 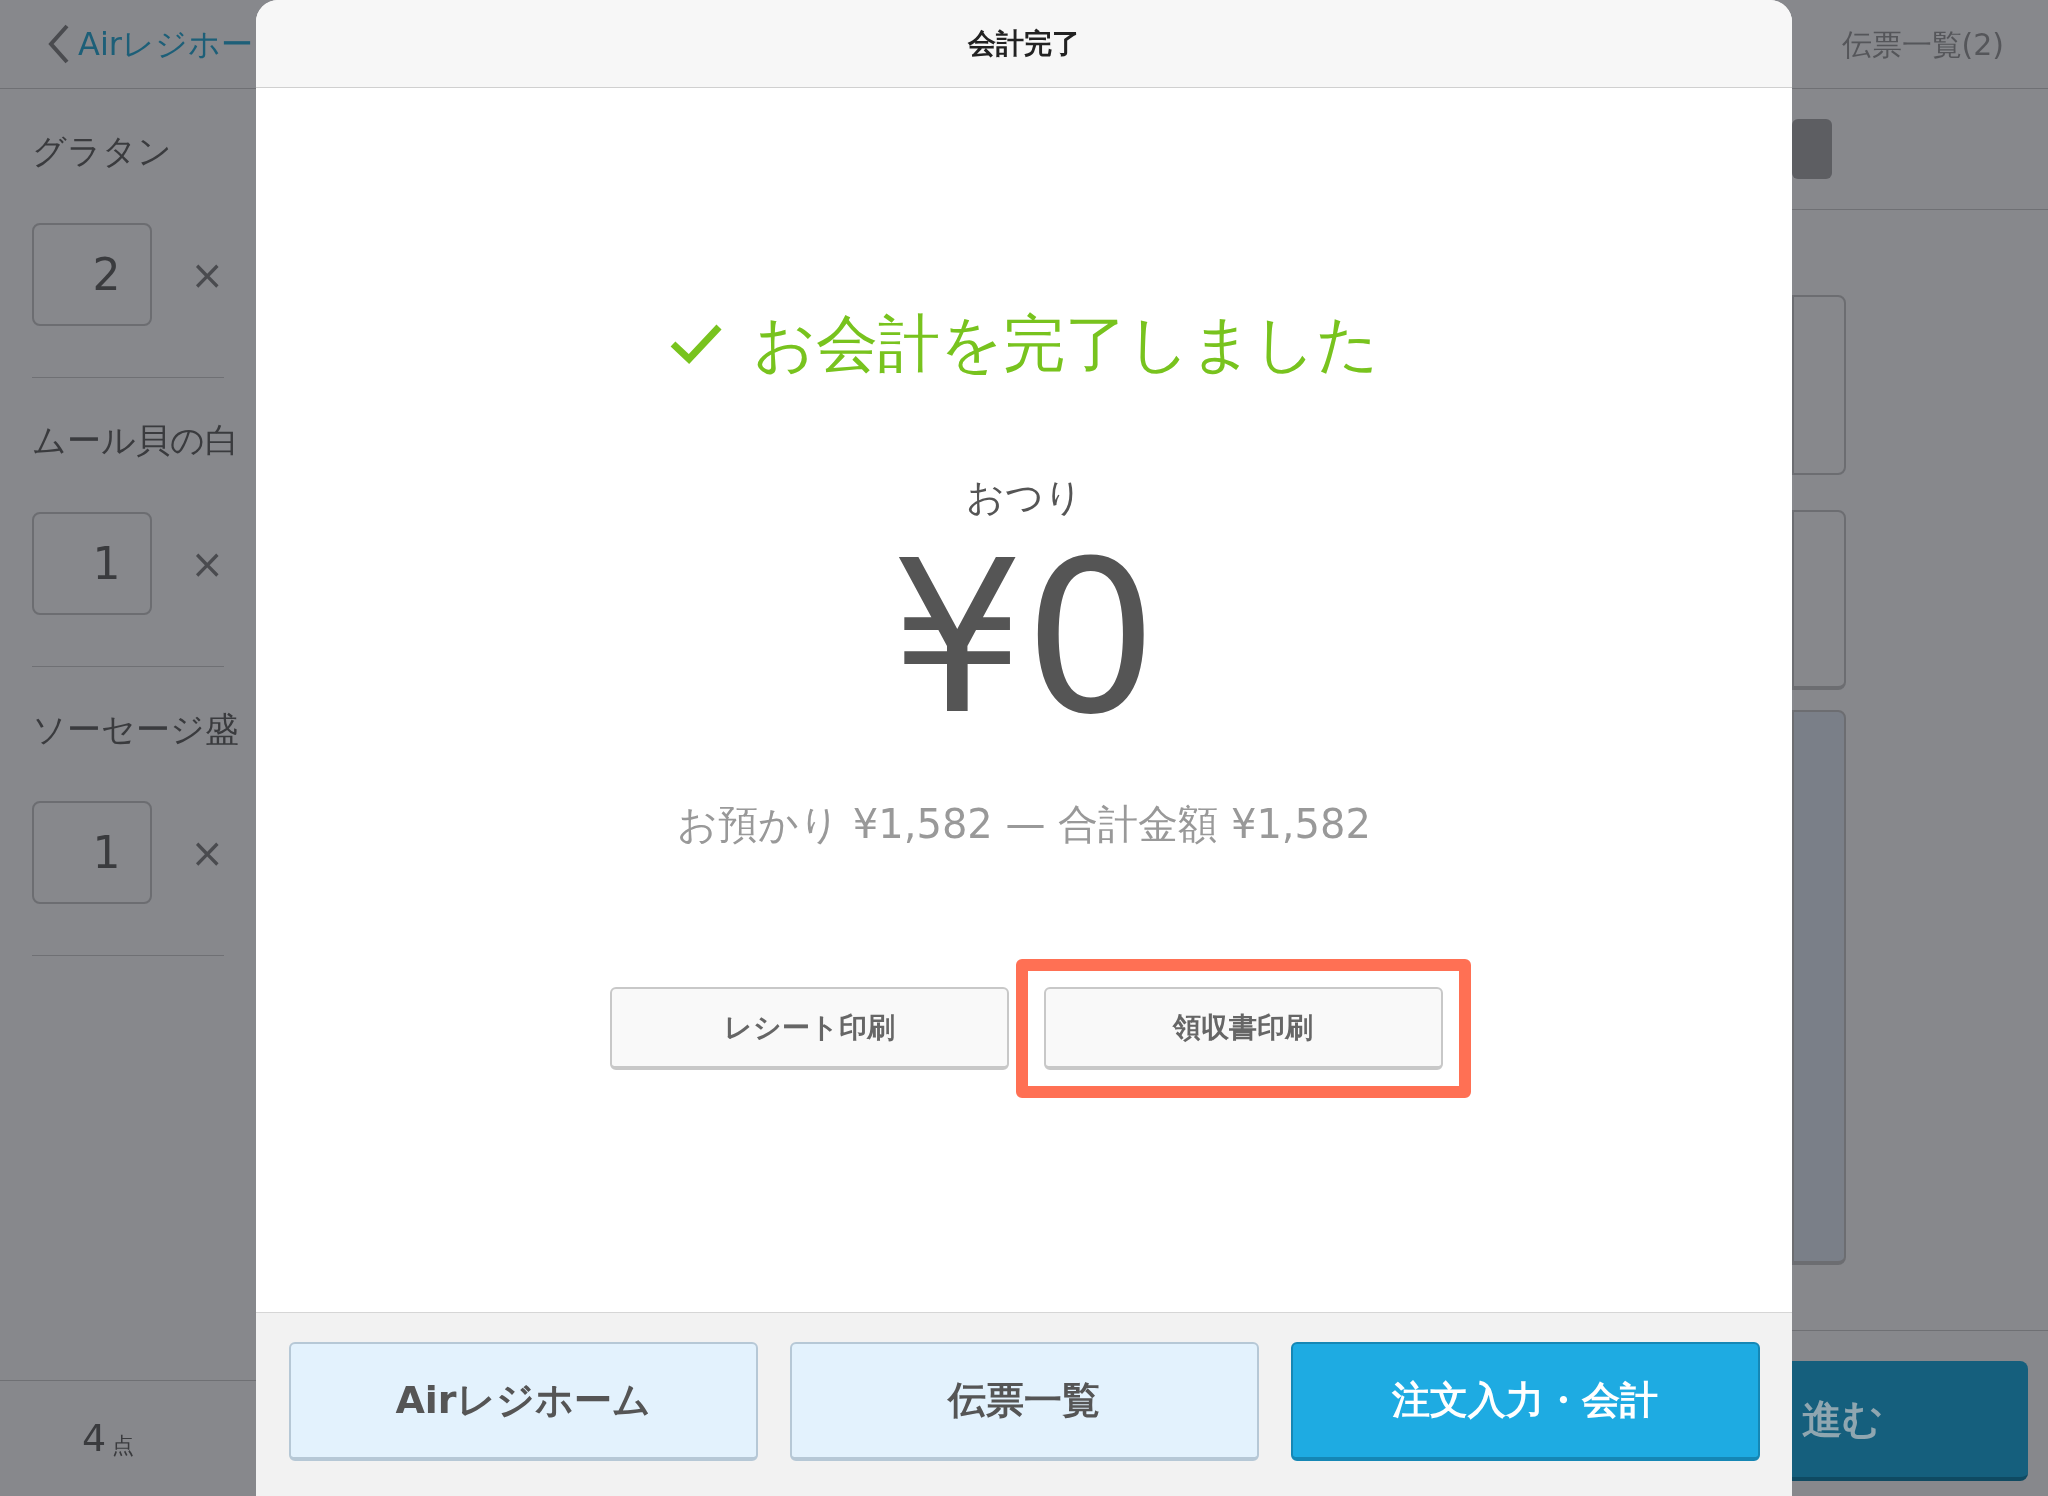 What do you see at coordinates (123, 1446) in the screenshot?
I see `count-unit: 点` at bounding box center [123, 1446].